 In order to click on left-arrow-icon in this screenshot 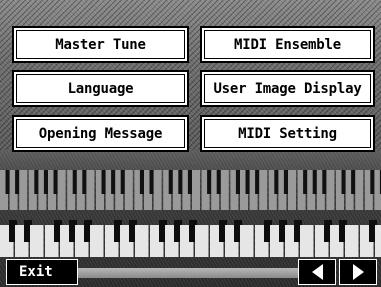, I will do `click(317, 272)`.